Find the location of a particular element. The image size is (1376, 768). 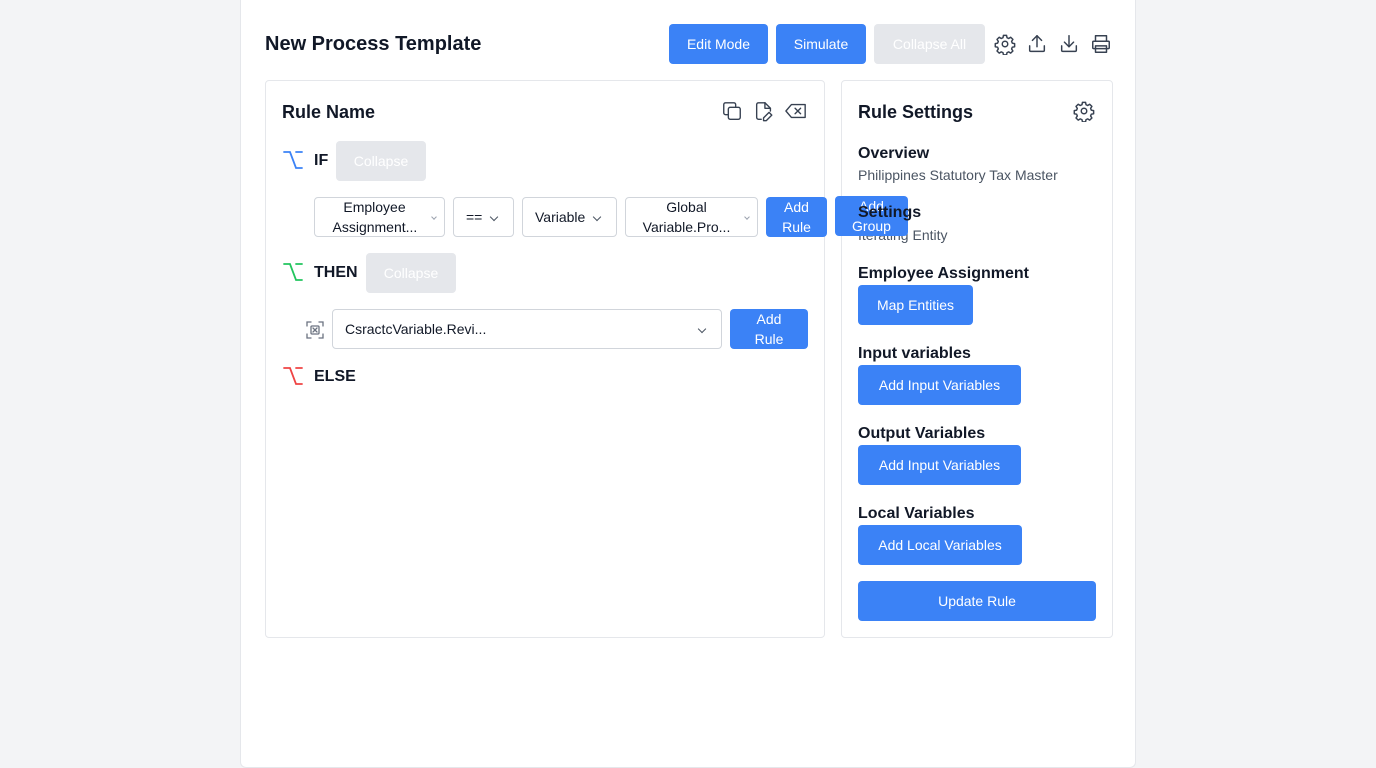

map-entities-button: Map Entities is located at coordinates (915, 305).